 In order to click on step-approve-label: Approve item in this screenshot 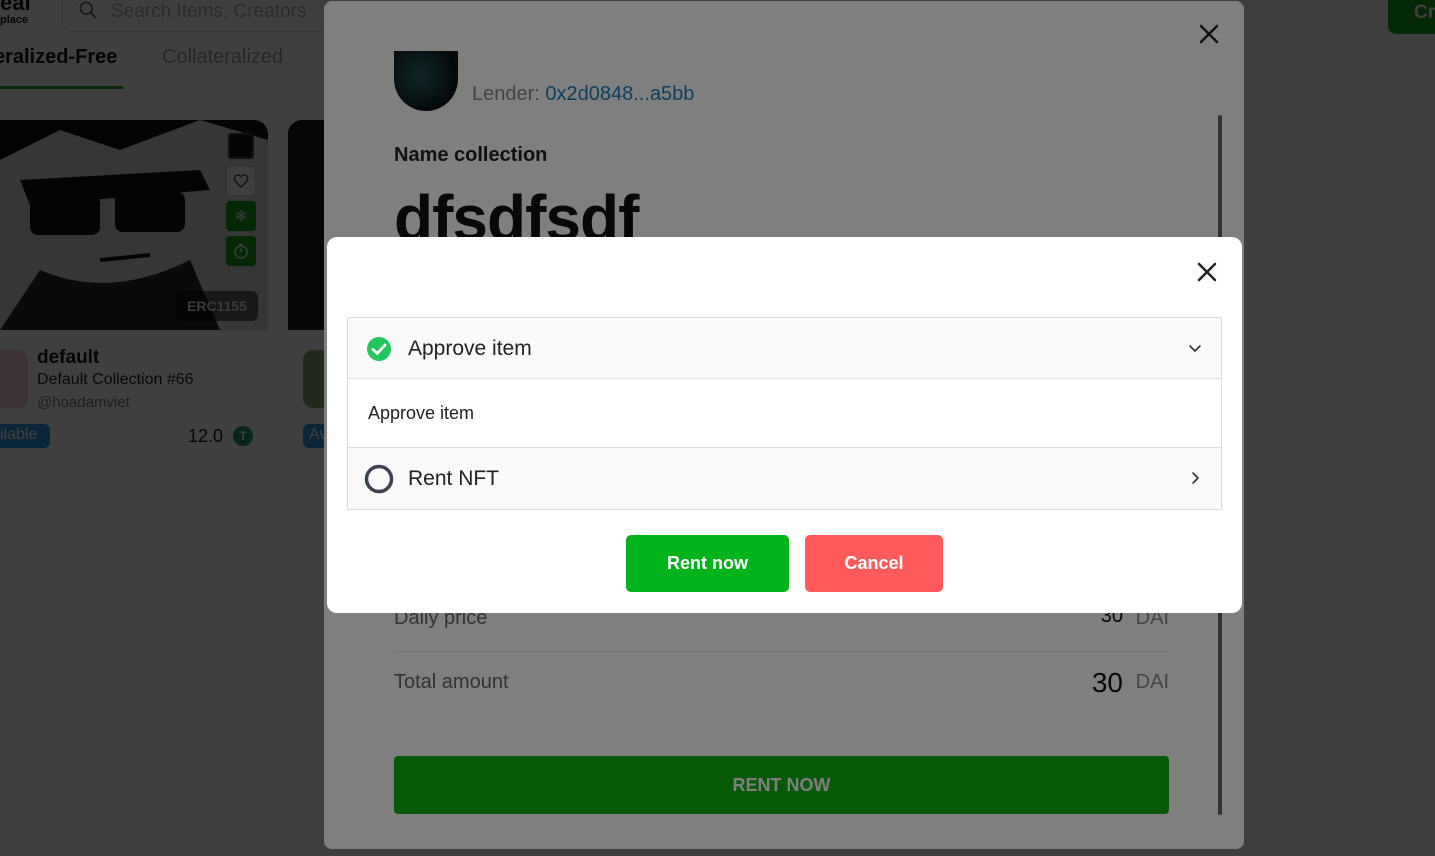, I will do `click(470, 348)`.